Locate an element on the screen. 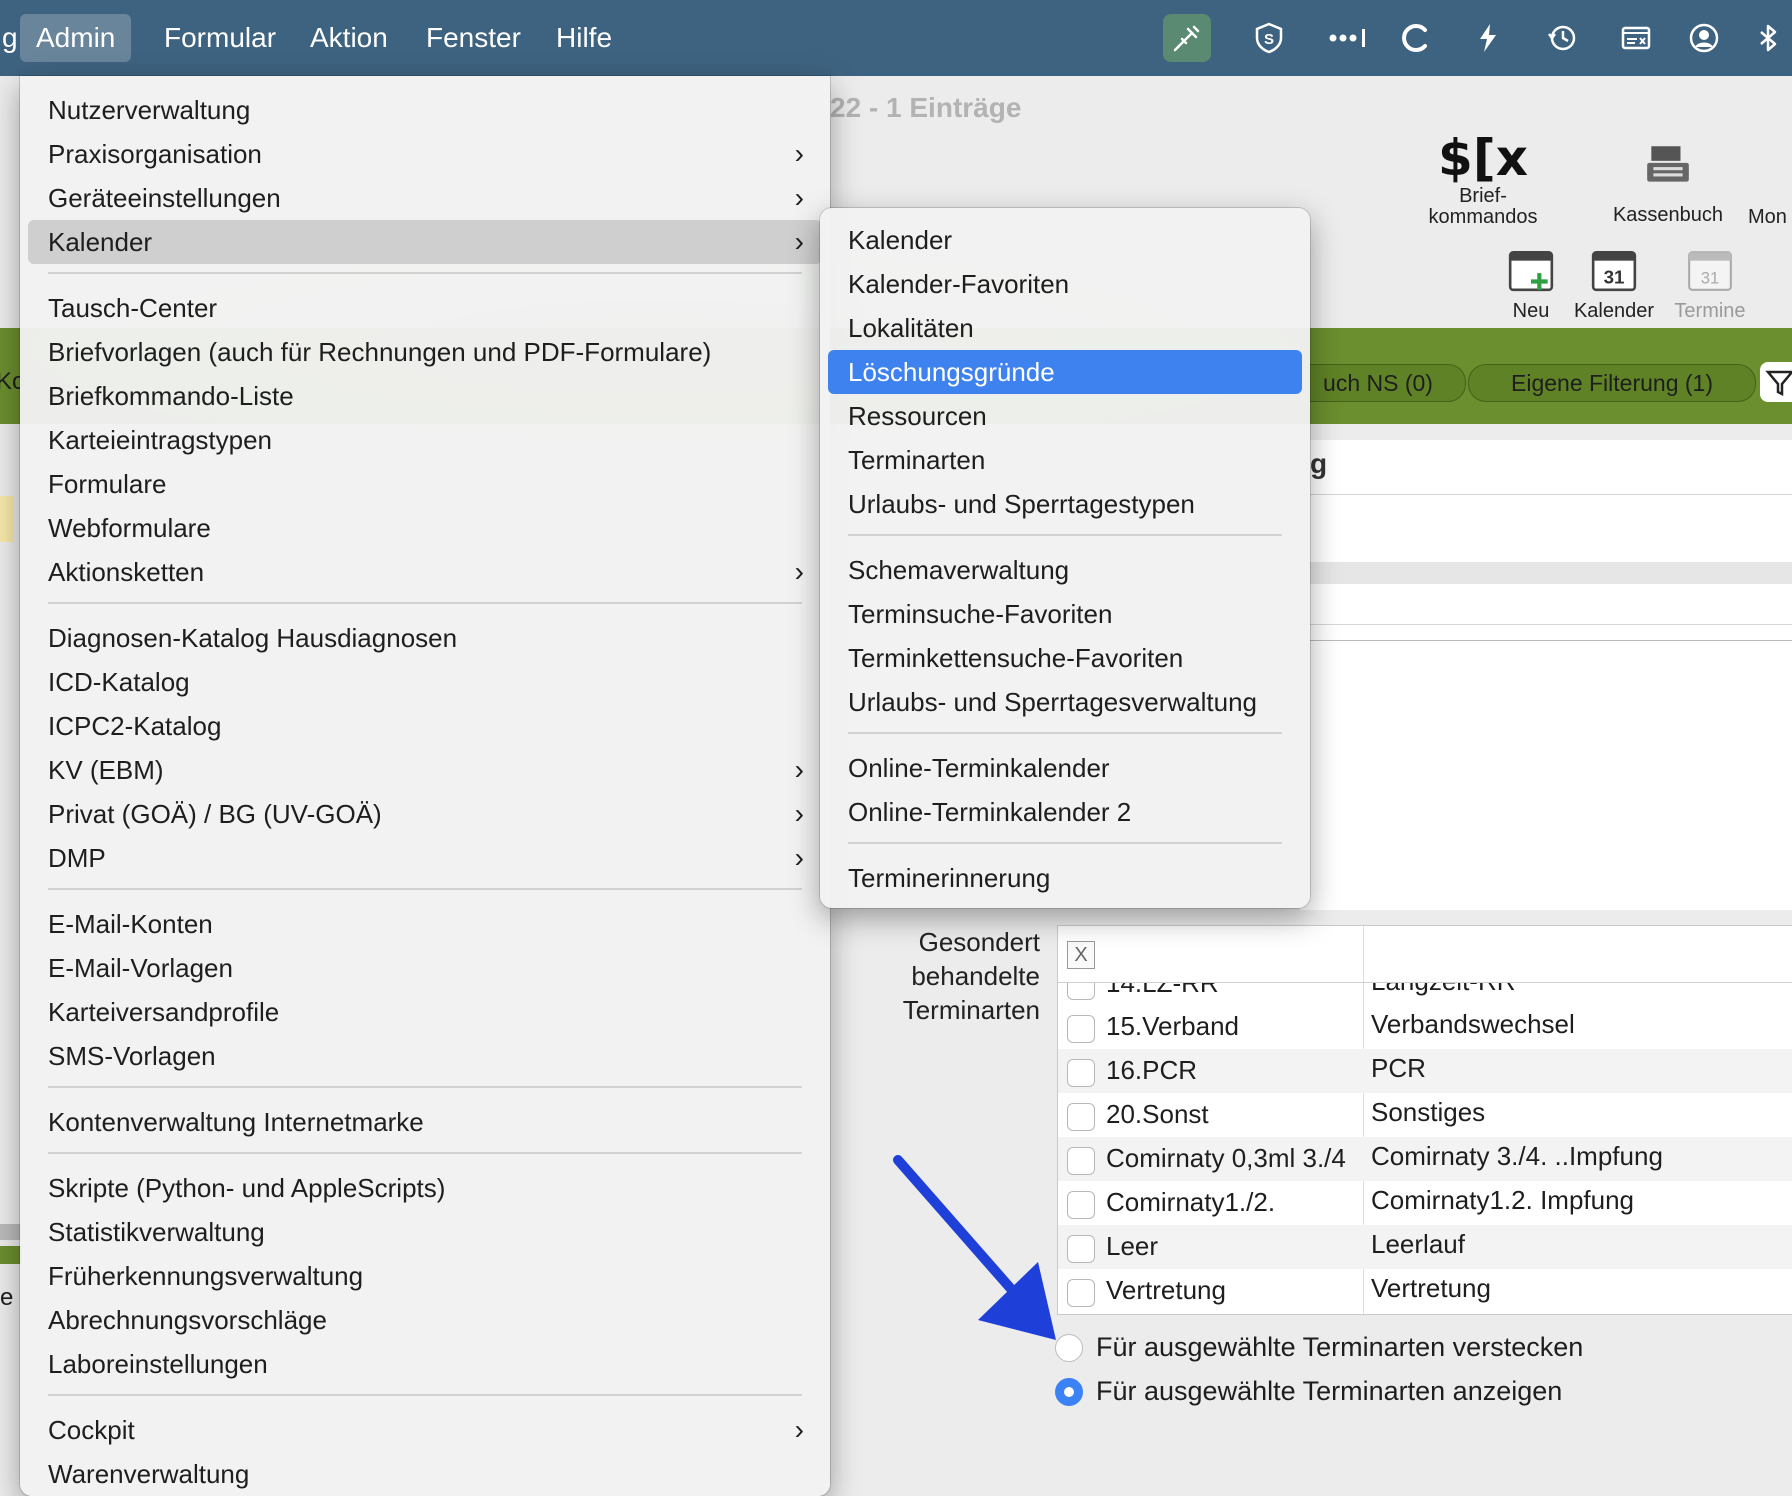 Image resolution: width=1792 pixels, height=1496 pixels. filter-pill-eigene: Eigene Filterung (1) is located at coordinates (1612, 383).